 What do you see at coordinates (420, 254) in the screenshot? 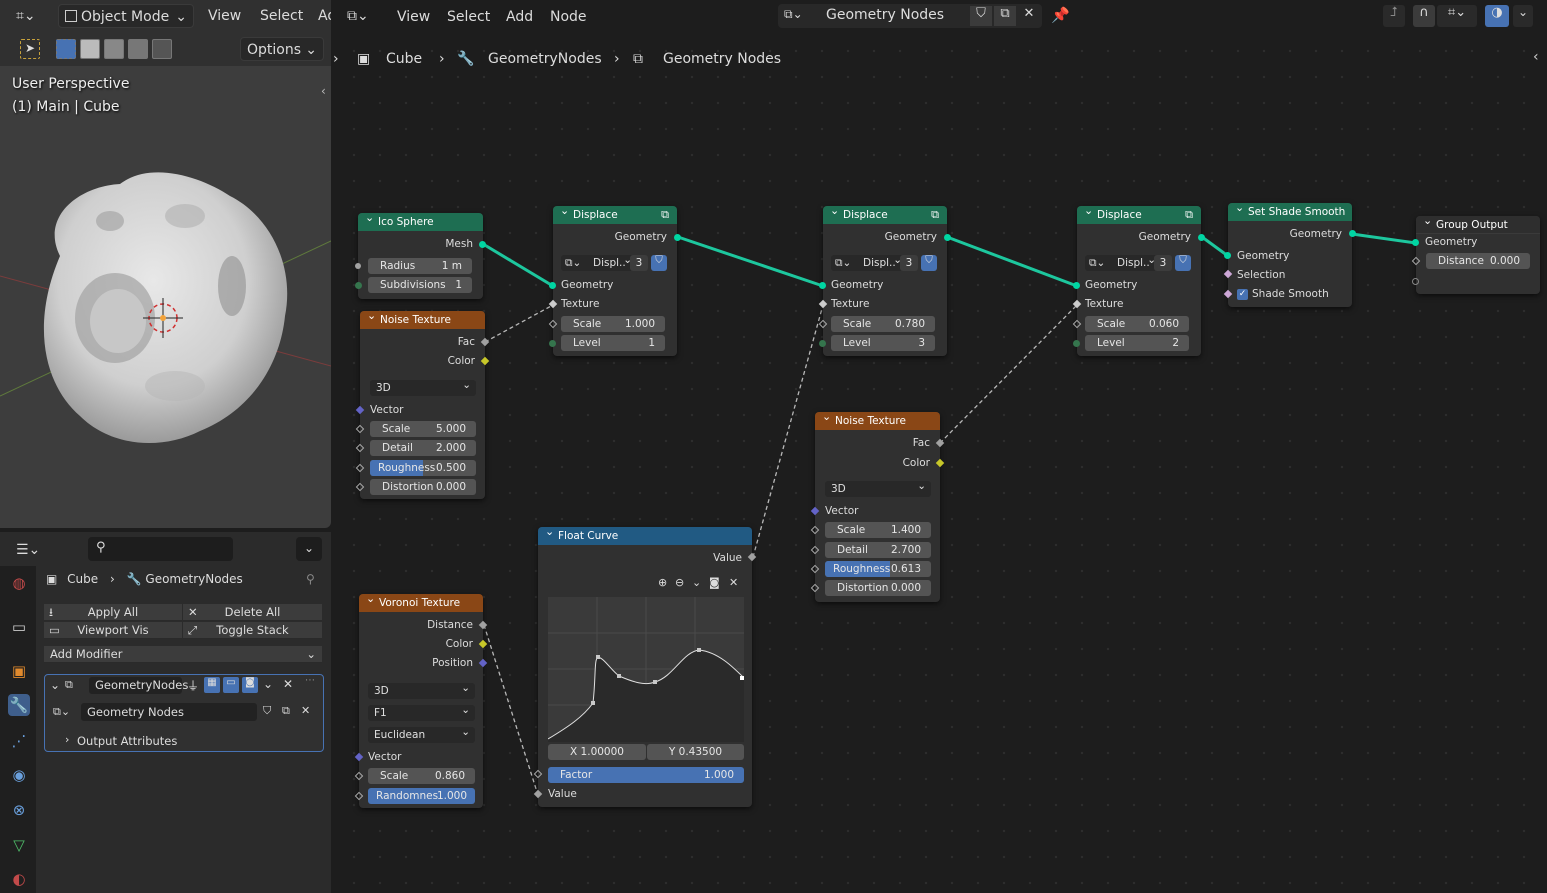
I see `ico-sphere-node: Ico Sphere Mesh Radius1 m Subdivisions1` at bounding box center [420, 254].